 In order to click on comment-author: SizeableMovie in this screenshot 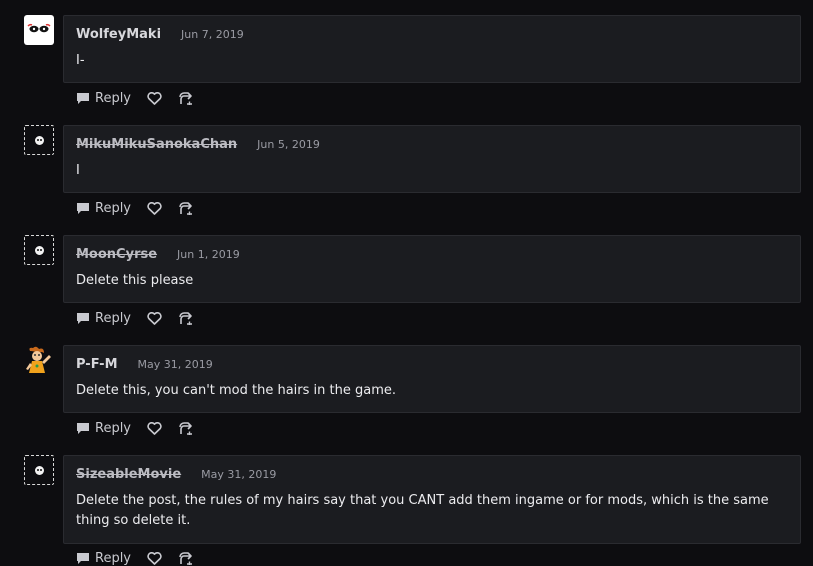, I will do `click(128, 474)`.